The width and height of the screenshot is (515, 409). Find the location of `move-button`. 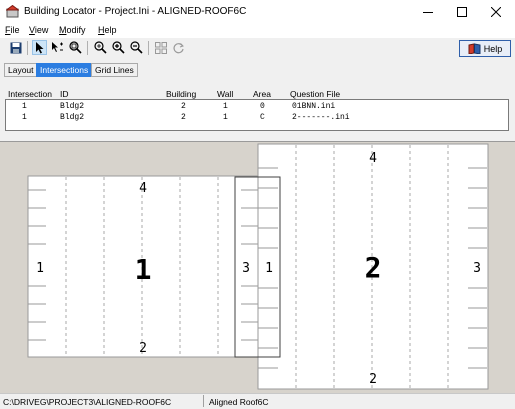

move-button is located at coordinates (57, 47).